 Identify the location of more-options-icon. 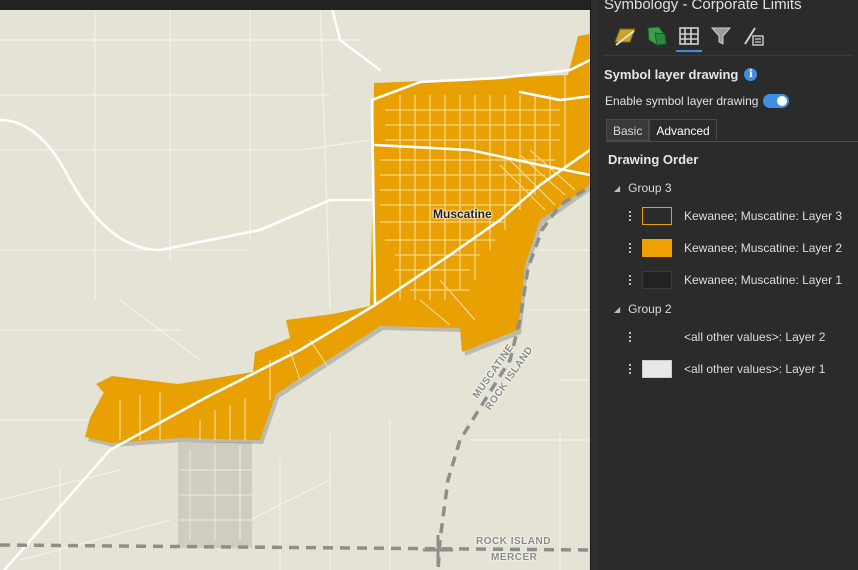
(754, 36).